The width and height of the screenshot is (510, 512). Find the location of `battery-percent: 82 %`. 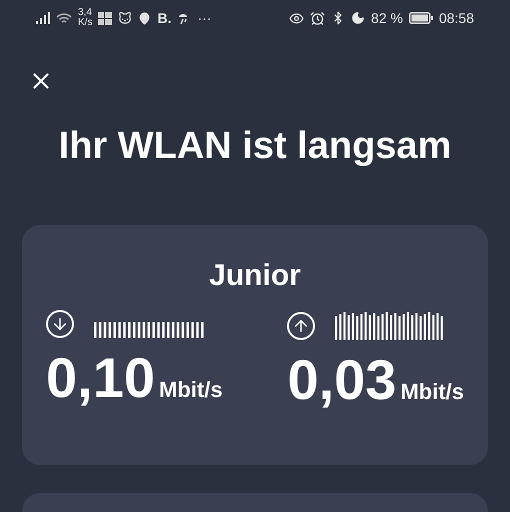

battery-percent: 82 % is located at coordinates (387, 18).